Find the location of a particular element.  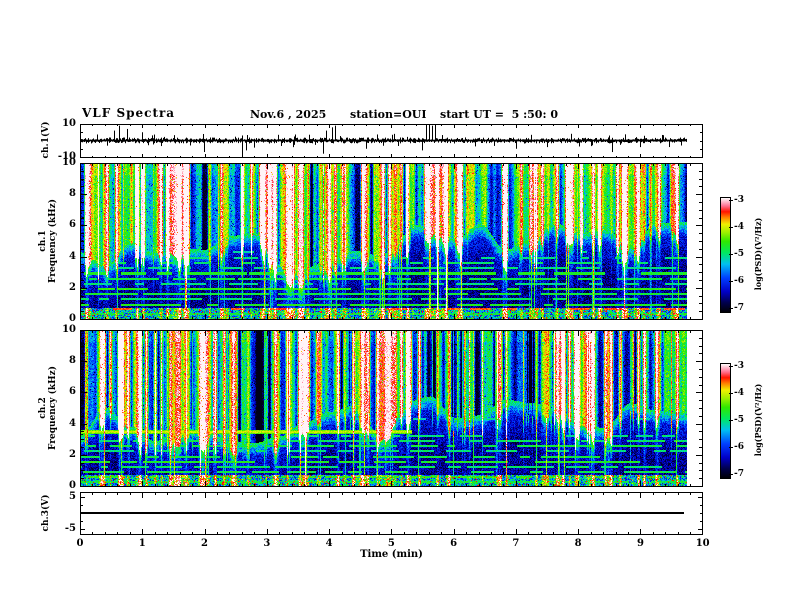

ch1-freq-axis-label: ch.1 Frequency (kHz) is located at coordinates (48, 241).